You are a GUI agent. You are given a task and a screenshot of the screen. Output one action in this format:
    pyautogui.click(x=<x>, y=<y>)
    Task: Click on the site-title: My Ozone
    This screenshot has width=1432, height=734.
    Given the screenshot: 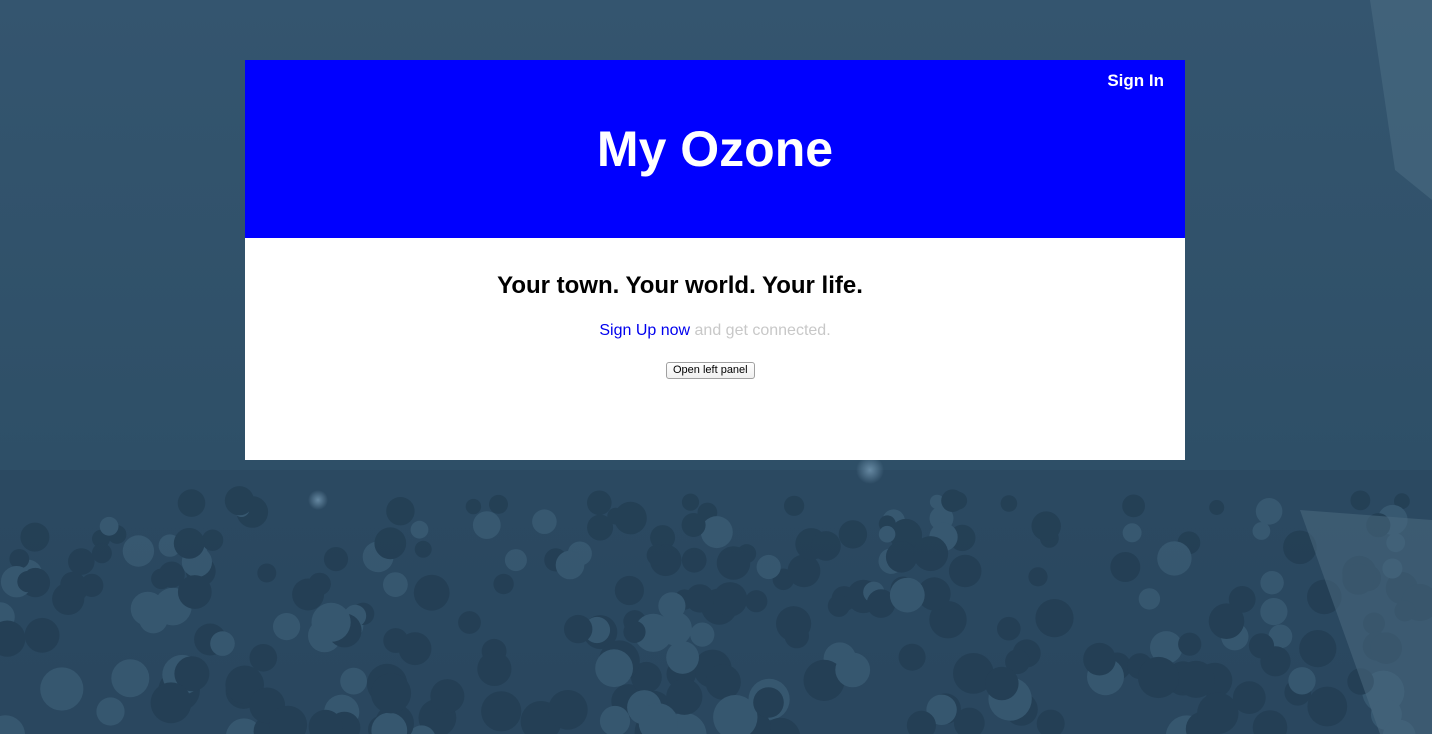 What is the action you would take?
    pyautogui.click(x=715, y=149)
    